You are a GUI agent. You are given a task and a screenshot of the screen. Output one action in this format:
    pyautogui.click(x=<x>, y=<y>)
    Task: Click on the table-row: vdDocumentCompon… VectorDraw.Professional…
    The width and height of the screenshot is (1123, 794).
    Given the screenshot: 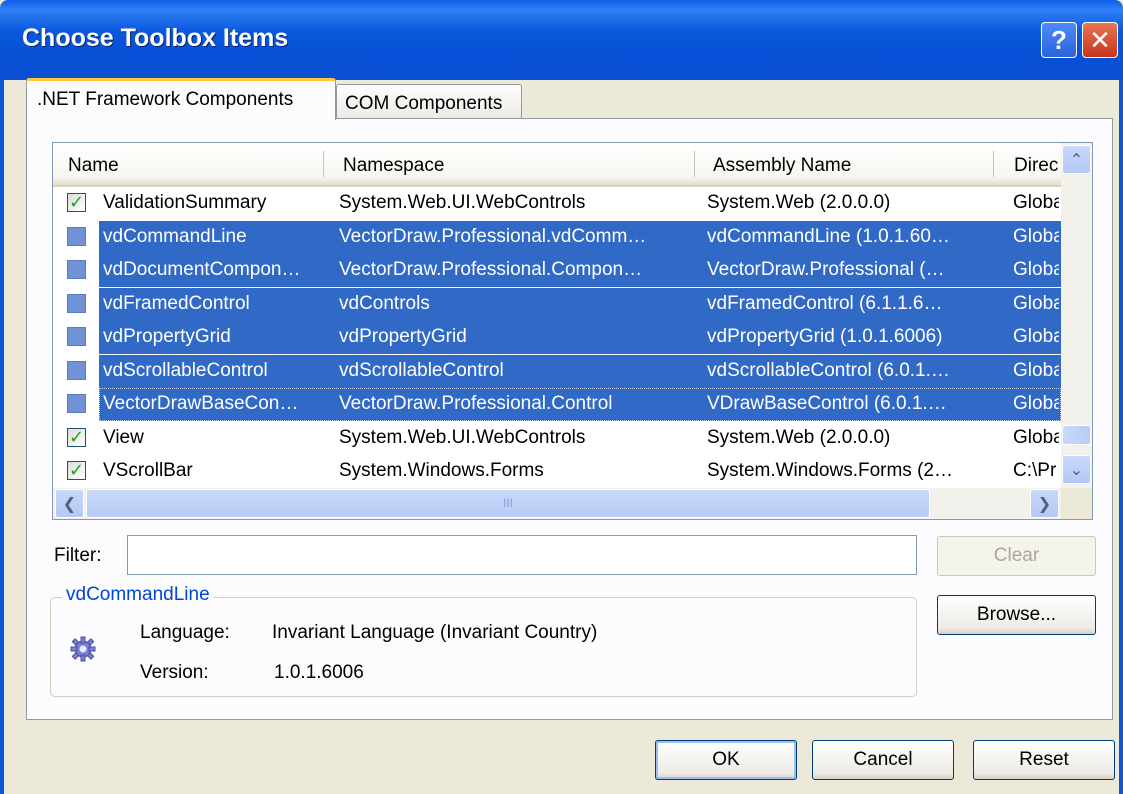 What is the action you would take?
    pyautogui.click(x=557, y=270)
    